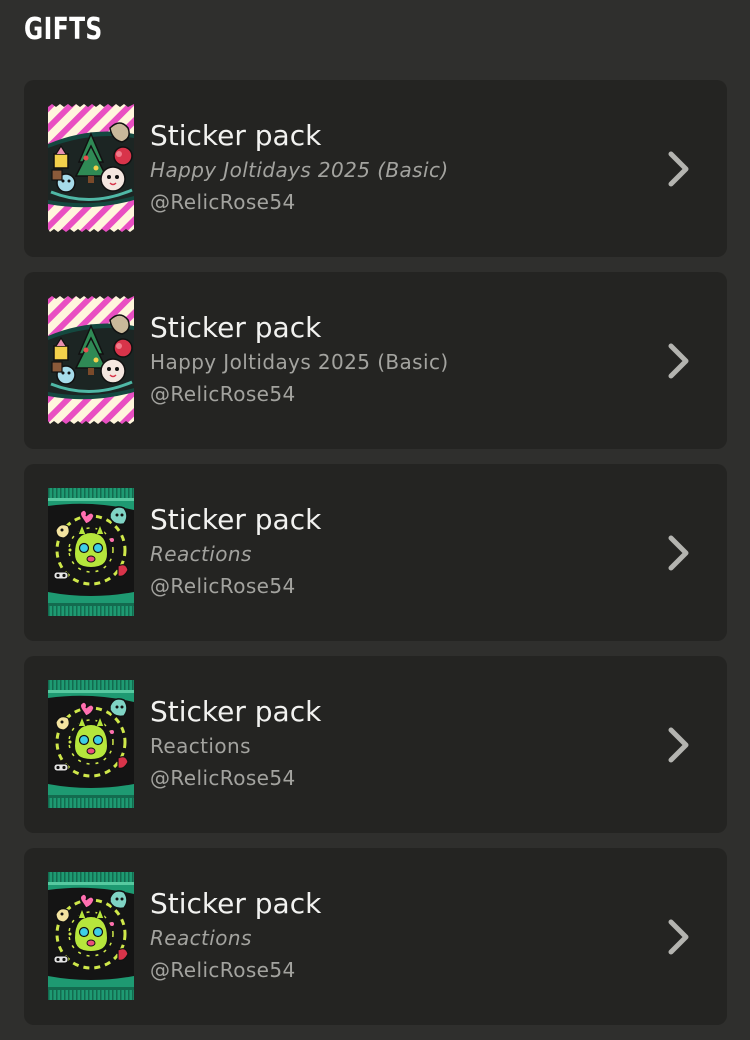 The height and width of the screenshot is (1040, 750). Describe the element at coordinates (63, 29) in the screenshot. I see `section-title: GIFTS` at that location.